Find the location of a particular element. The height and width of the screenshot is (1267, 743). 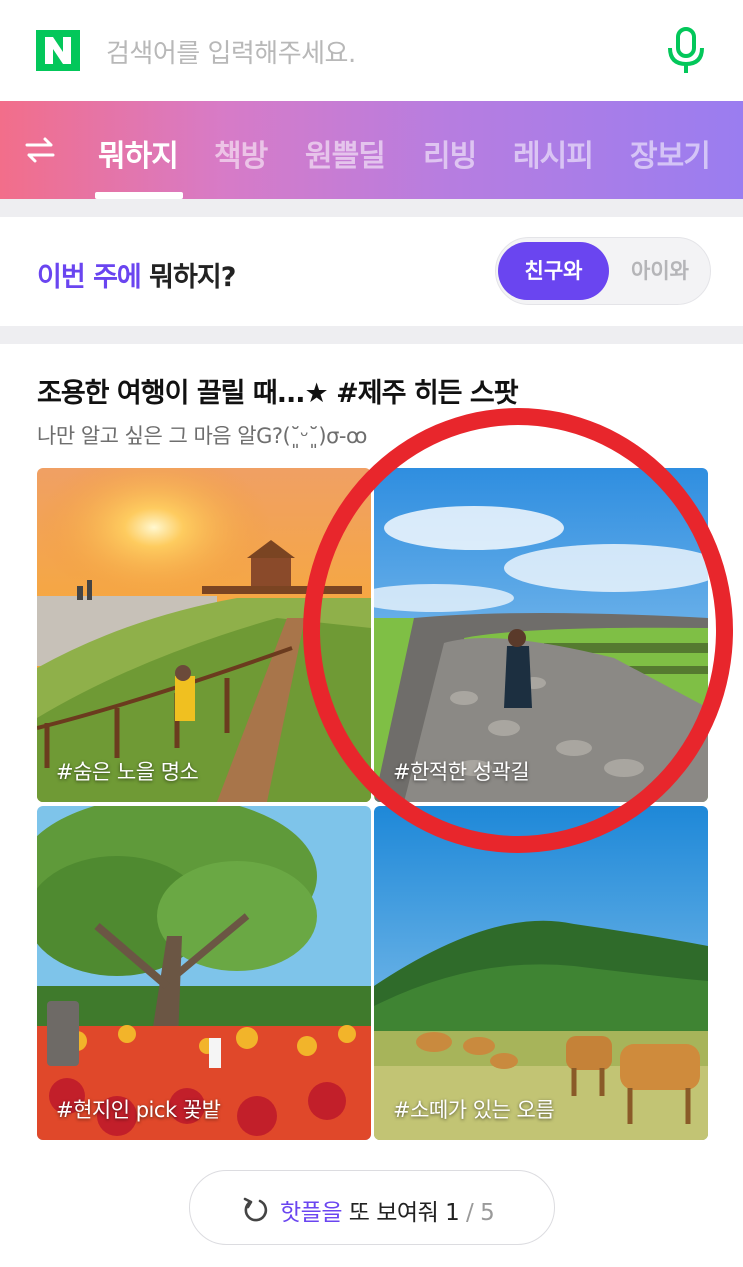

category-nav: 뭐하지 책방 원쁠딜 리빙 레시피 장보기 is located at coordinates (371, 150).